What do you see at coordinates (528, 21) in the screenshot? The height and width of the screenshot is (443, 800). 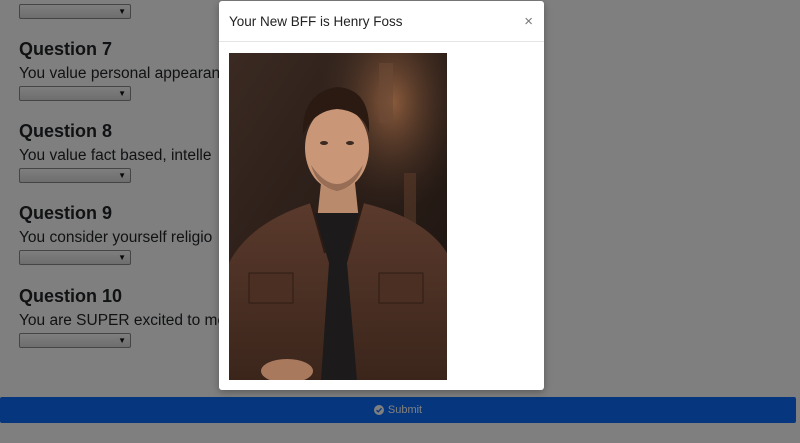 I see `close-icon: ×` at bounding box center [528, 21].